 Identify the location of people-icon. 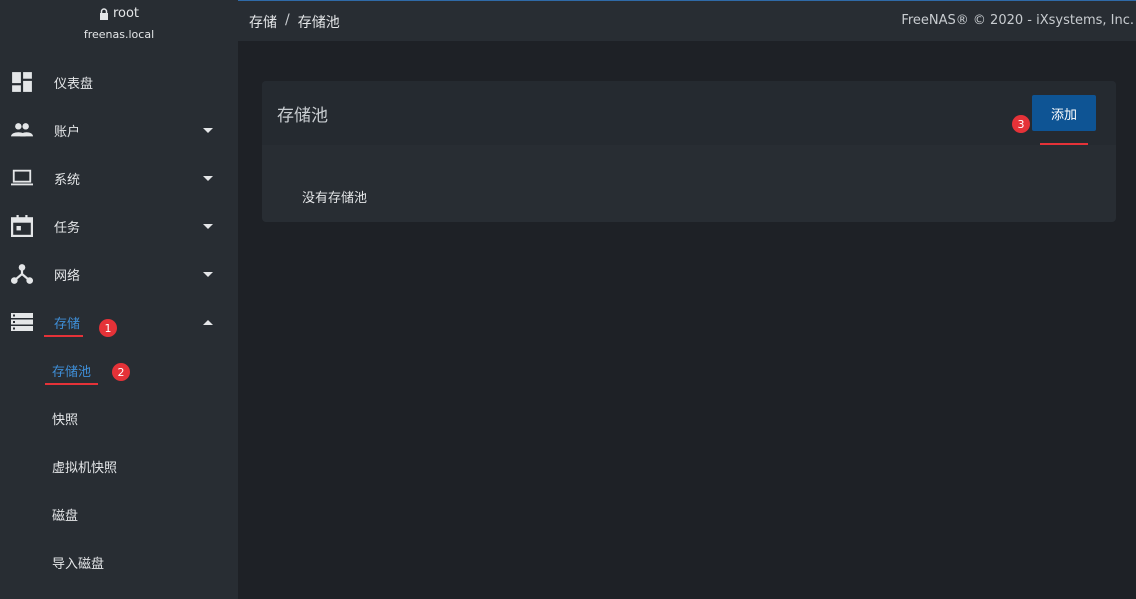
(22, 130).